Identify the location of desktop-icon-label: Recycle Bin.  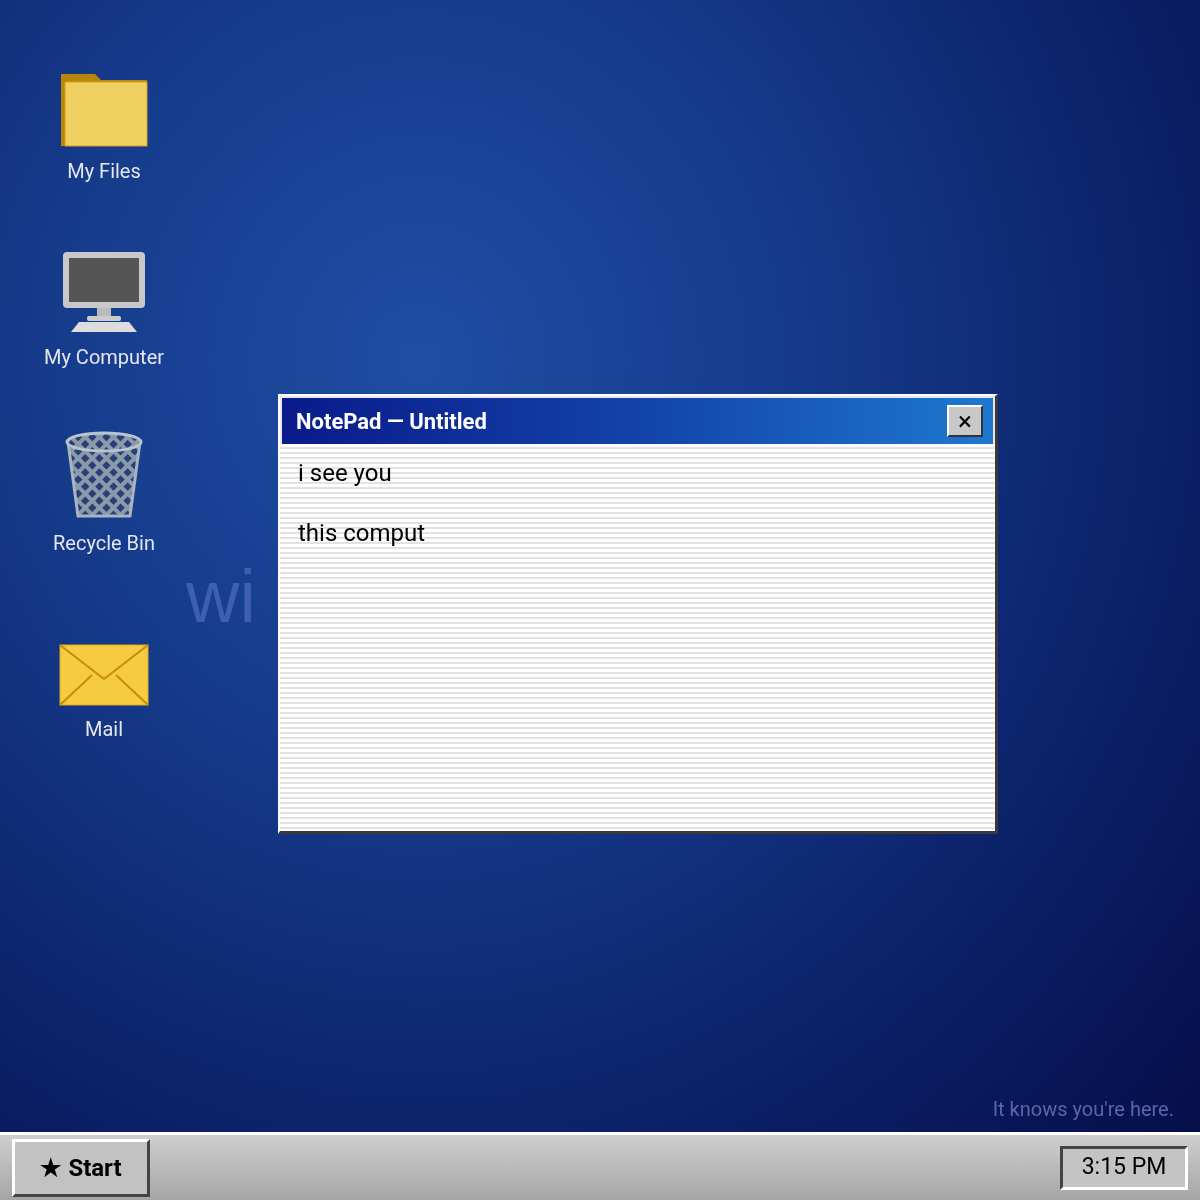
(104, 543).